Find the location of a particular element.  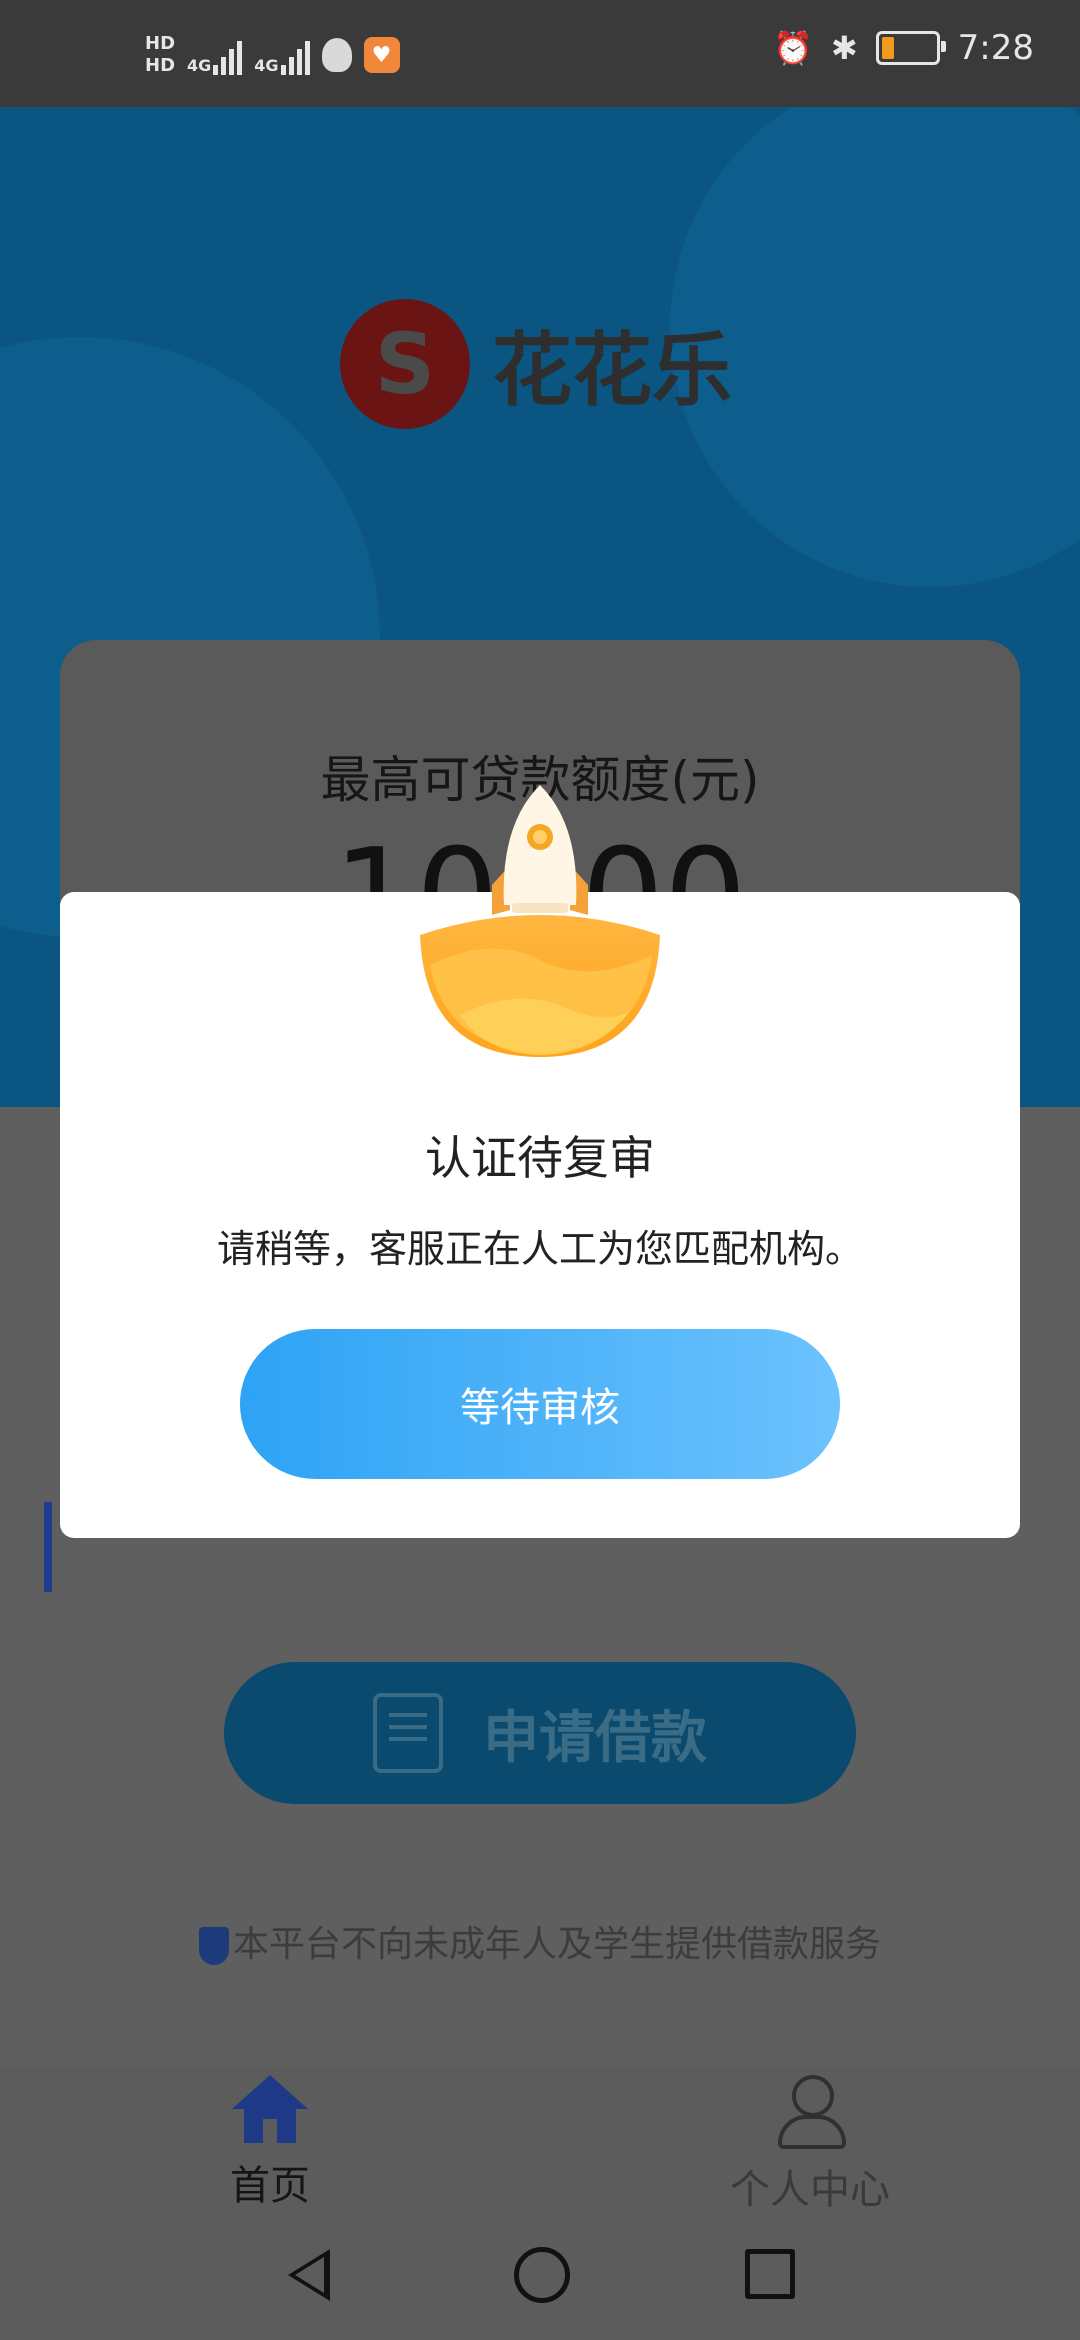

nav-item-home: 首页 is located at coordinates (270, 2143).